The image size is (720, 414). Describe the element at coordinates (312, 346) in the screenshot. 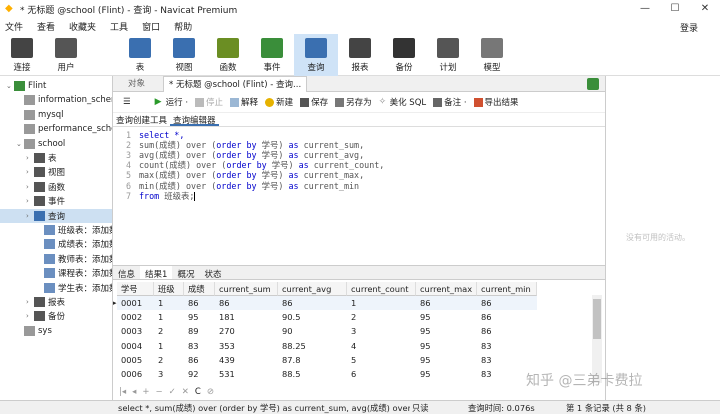

I see `table-cell: 88.25` at that location.